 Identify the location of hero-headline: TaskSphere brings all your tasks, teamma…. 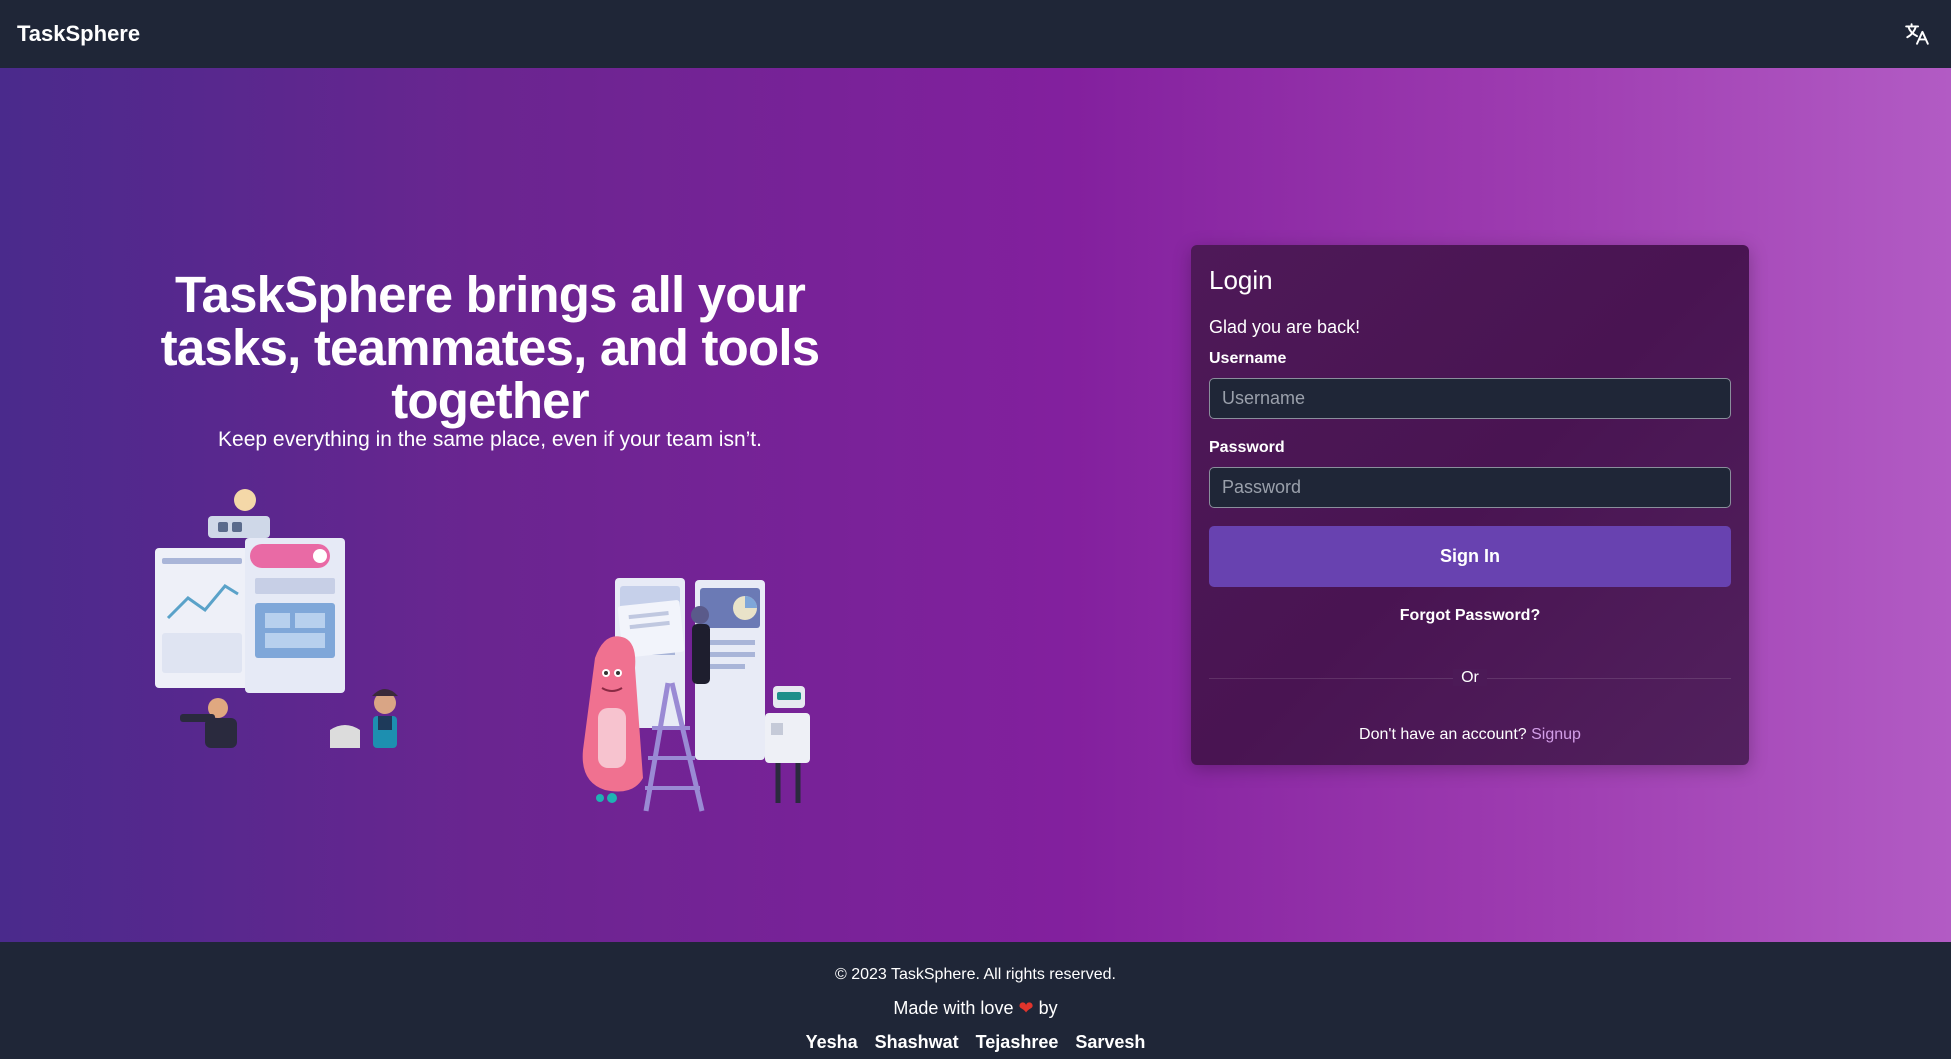
(490, 347).